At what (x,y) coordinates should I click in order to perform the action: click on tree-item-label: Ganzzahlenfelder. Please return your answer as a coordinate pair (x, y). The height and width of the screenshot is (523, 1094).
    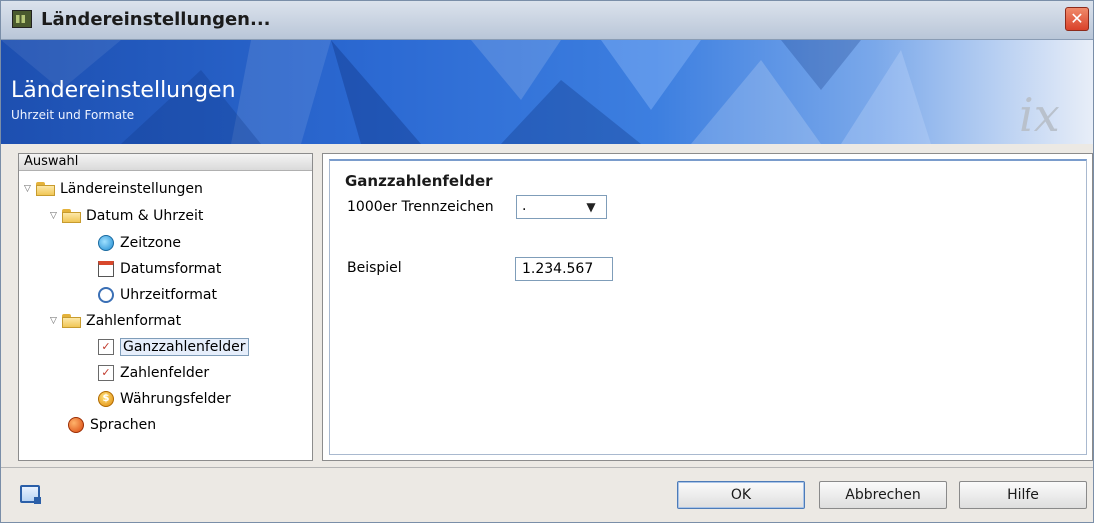
    Looking at the image, I should click on (184, 347).